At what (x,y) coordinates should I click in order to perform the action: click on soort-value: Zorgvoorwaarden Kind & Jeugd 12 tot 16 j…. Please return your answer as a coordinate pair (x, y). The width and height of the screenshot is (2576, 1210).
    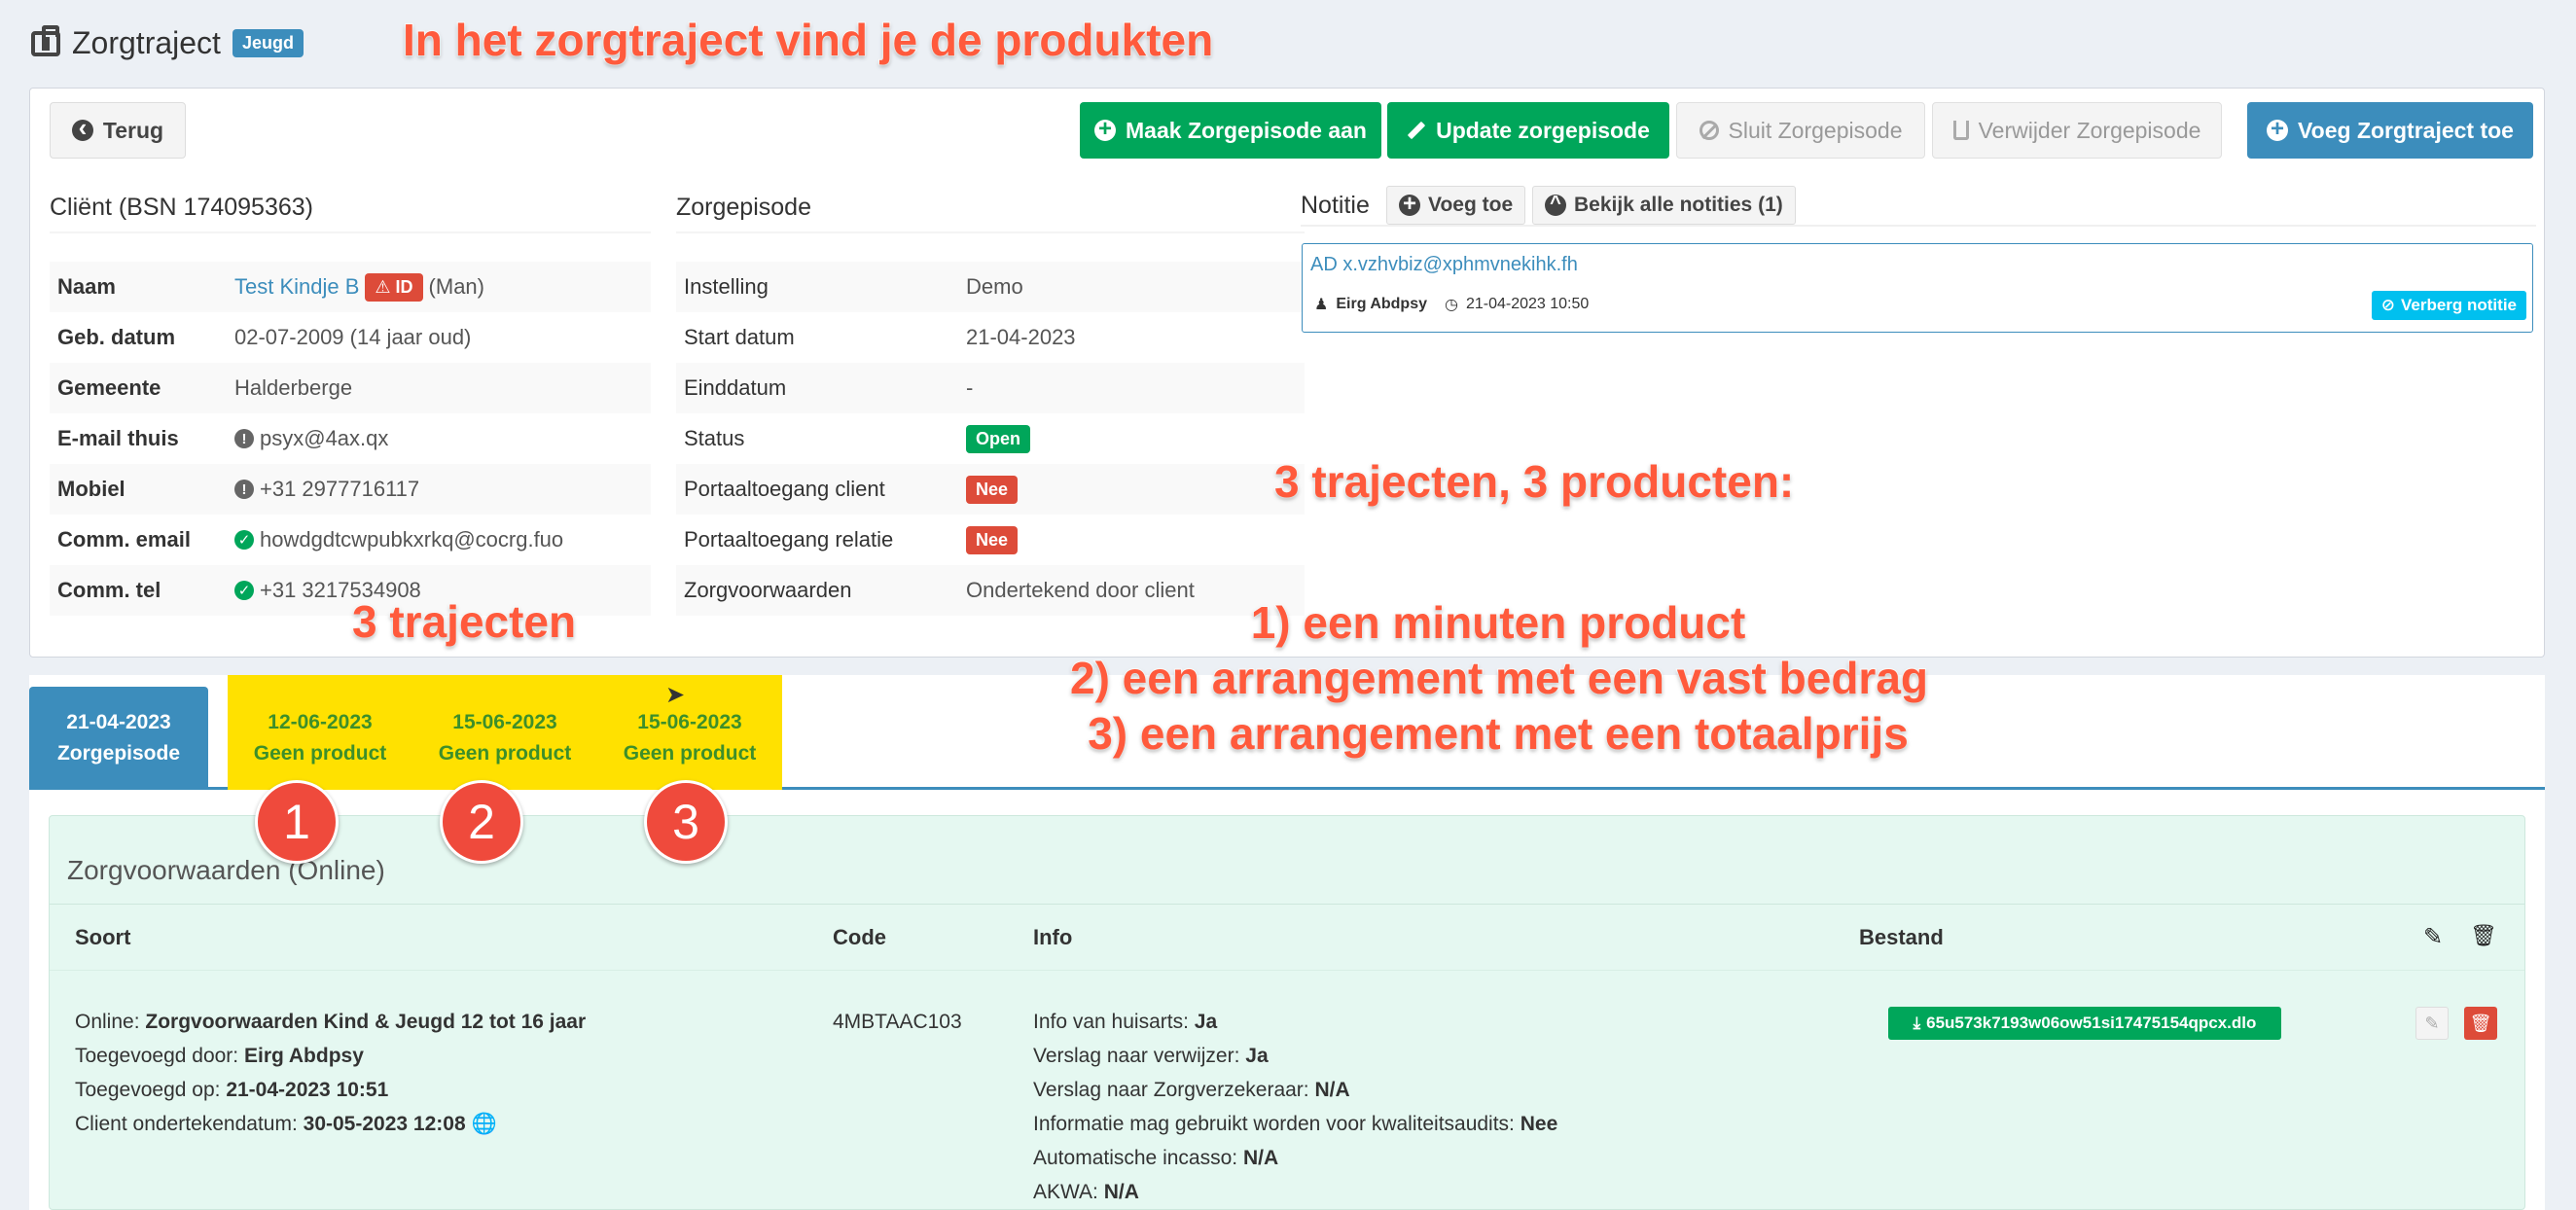
    Looking at the image, I should click on (366, 1022).